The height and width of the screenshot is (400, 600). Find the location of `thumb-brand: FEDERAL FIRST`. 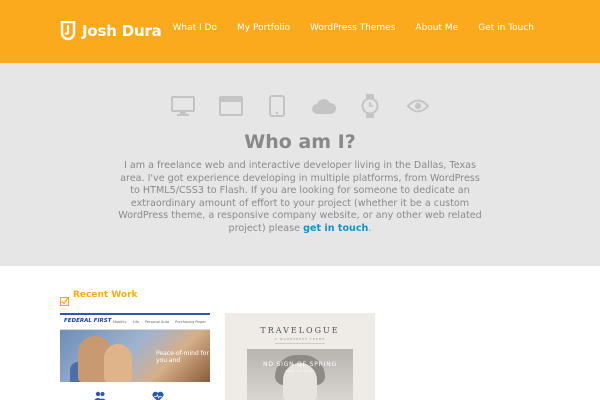

thumb-brand: FEDERAL FIRST is located at coordinates (88, 321).